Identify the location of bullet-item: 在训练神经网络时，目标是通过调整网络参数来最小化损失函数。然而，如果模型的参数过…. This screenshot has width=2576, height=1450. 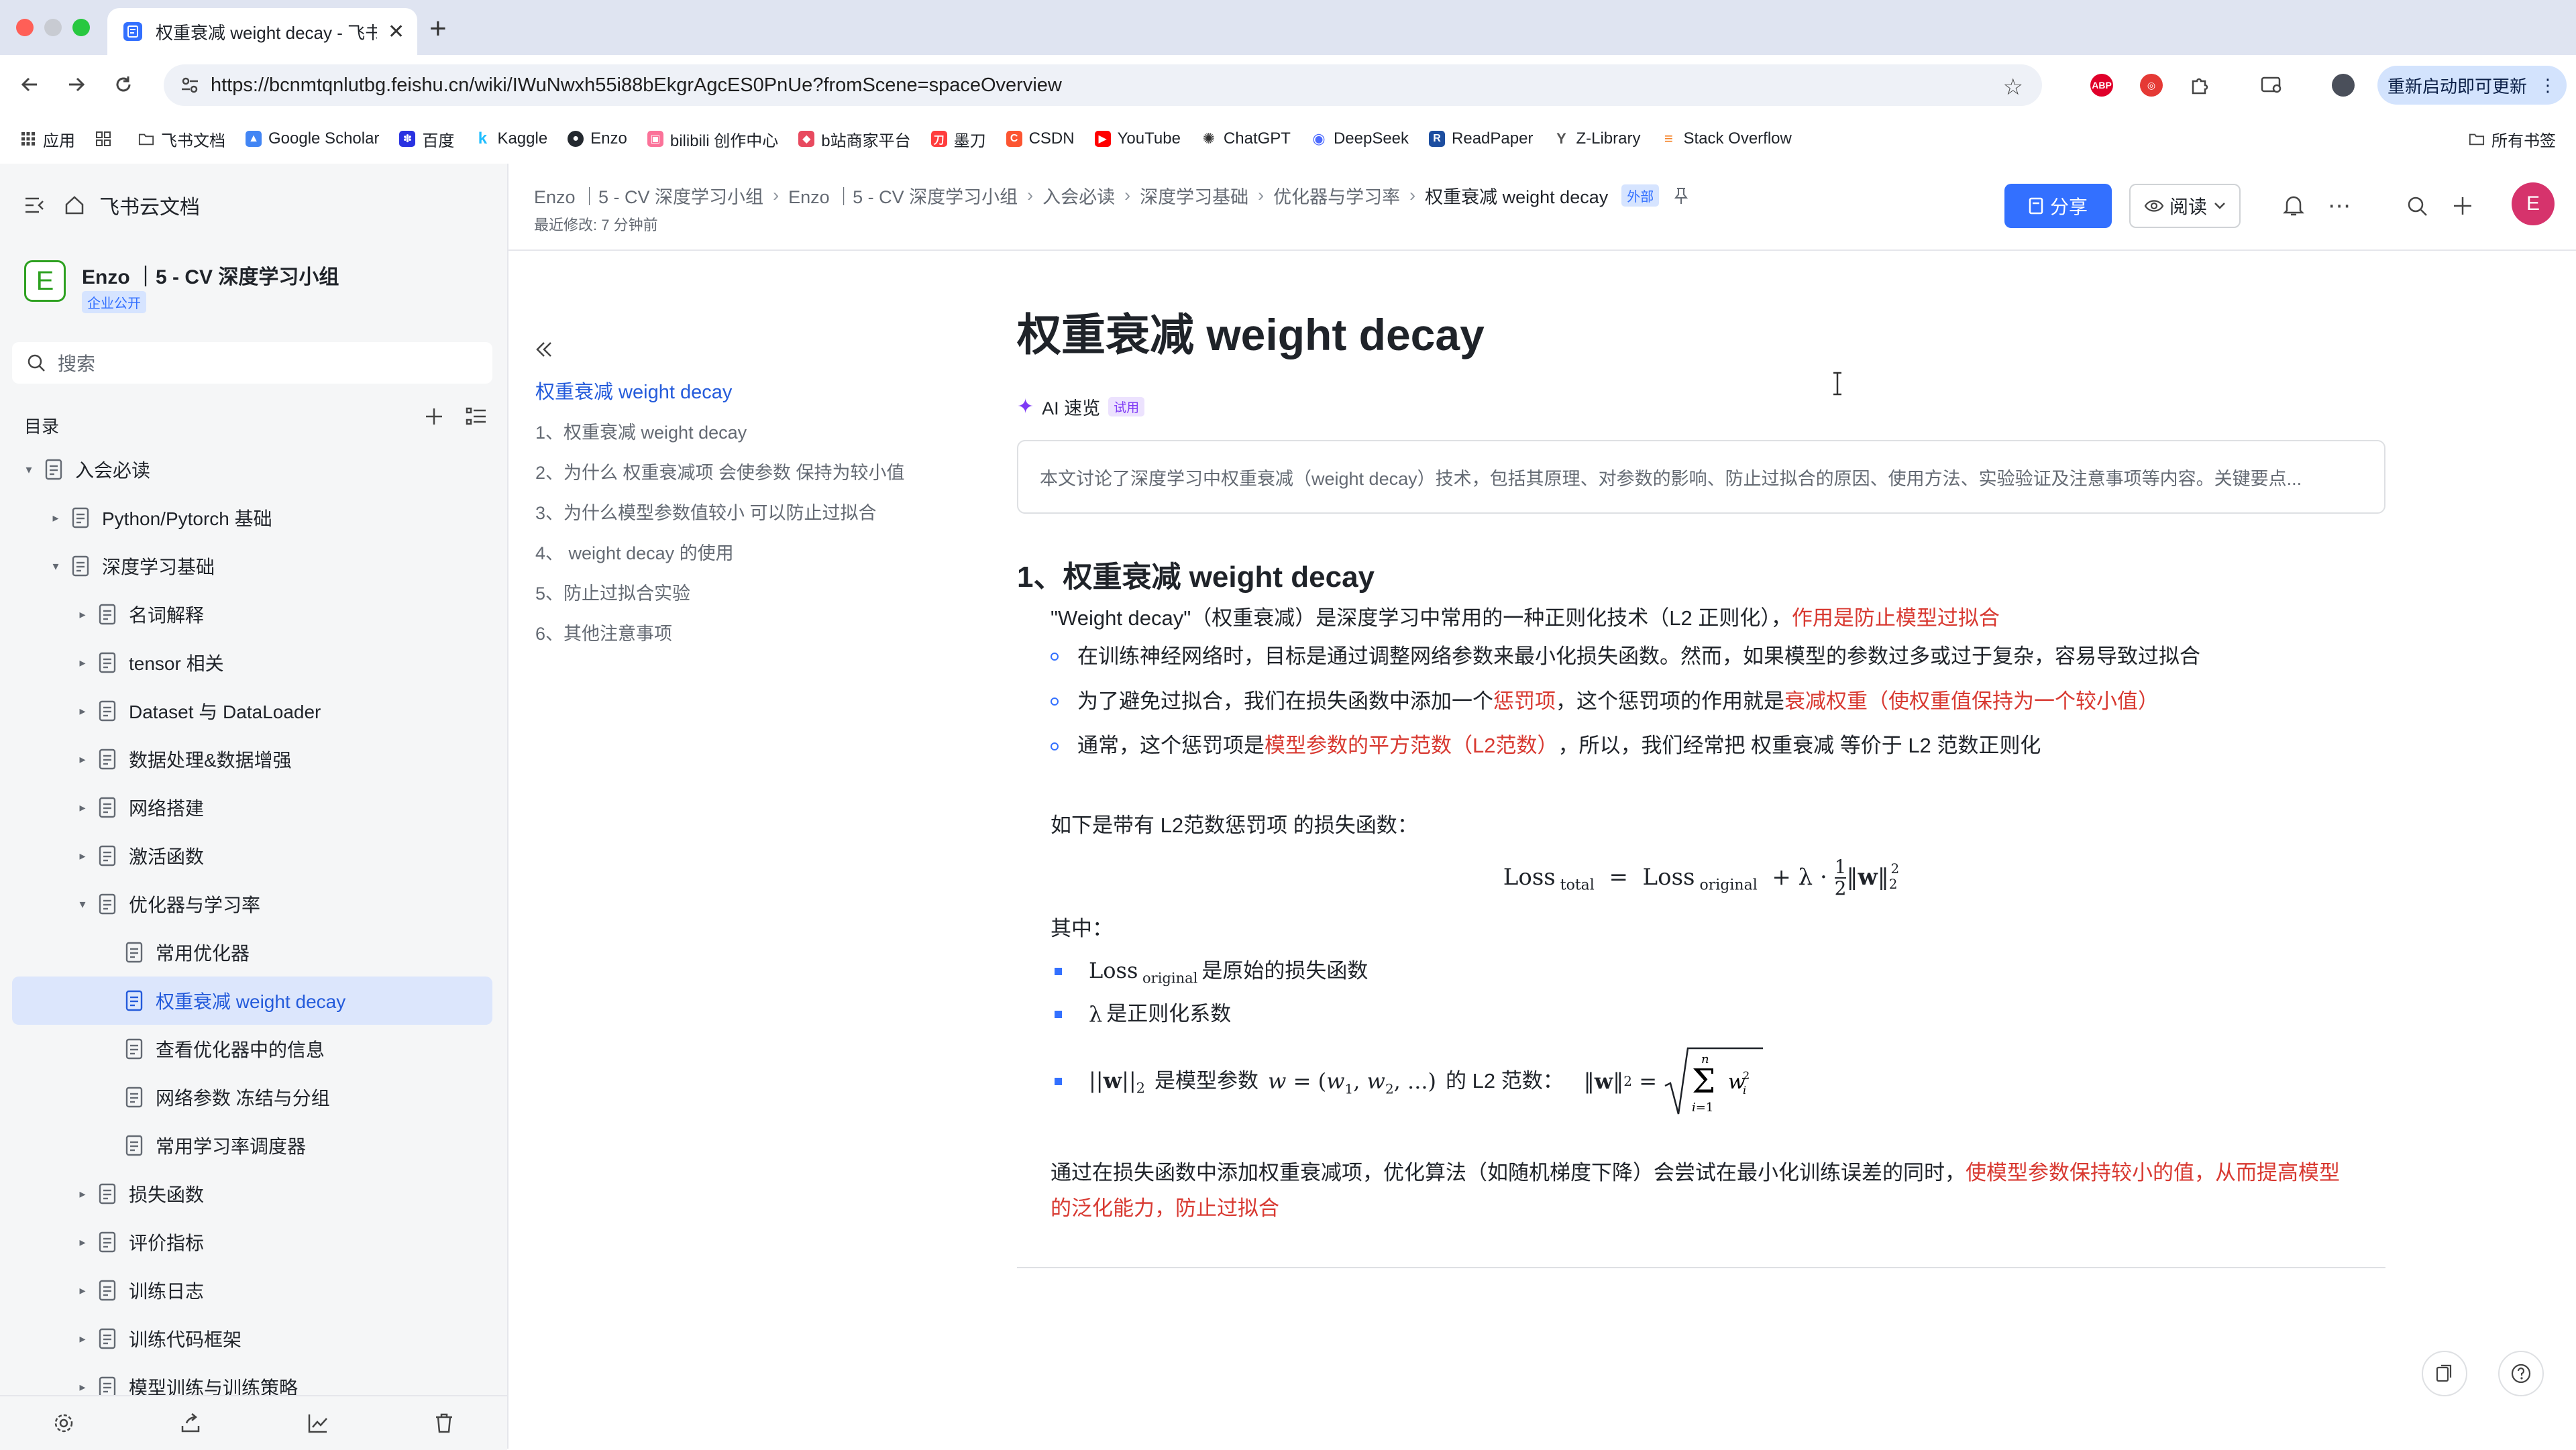
(1718, 657).